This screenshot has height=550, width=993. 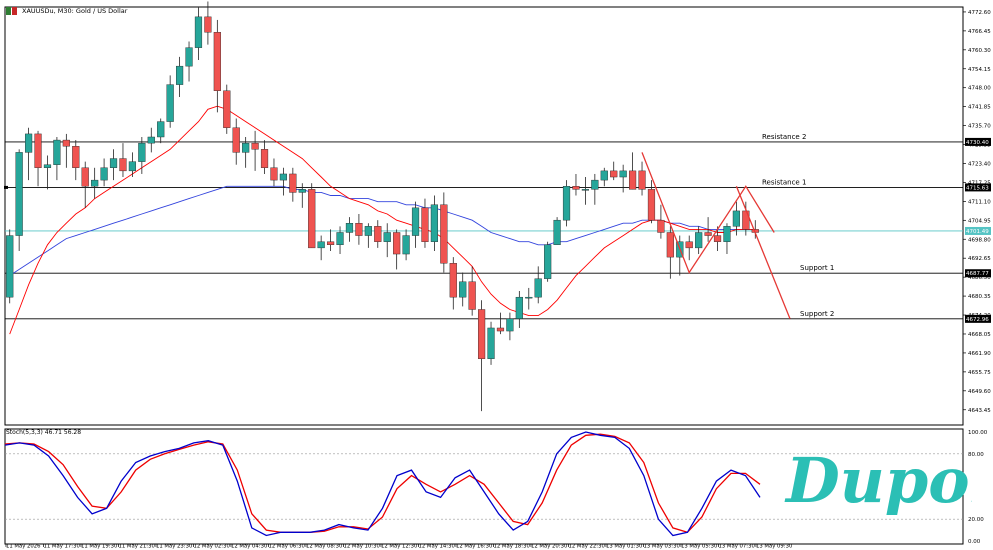 I want to click on y-tick-label: 4692.65, so click(x=979, y=259).